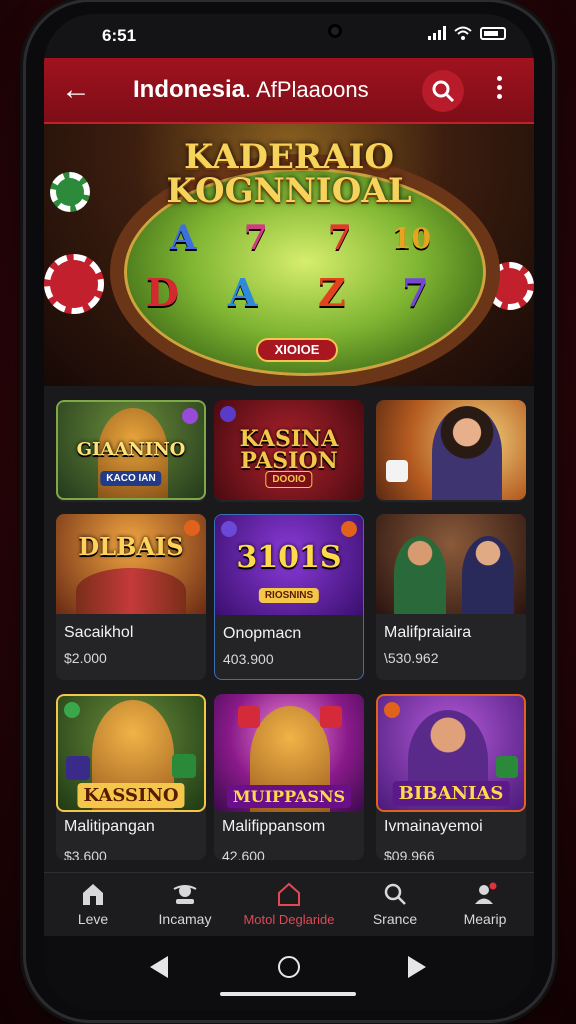 This screenshot has width=576, height=1024. What do you see at coordinates (159, 967) in the screenshot?
I see `system-back-icon` at bounding box center [159, 967].